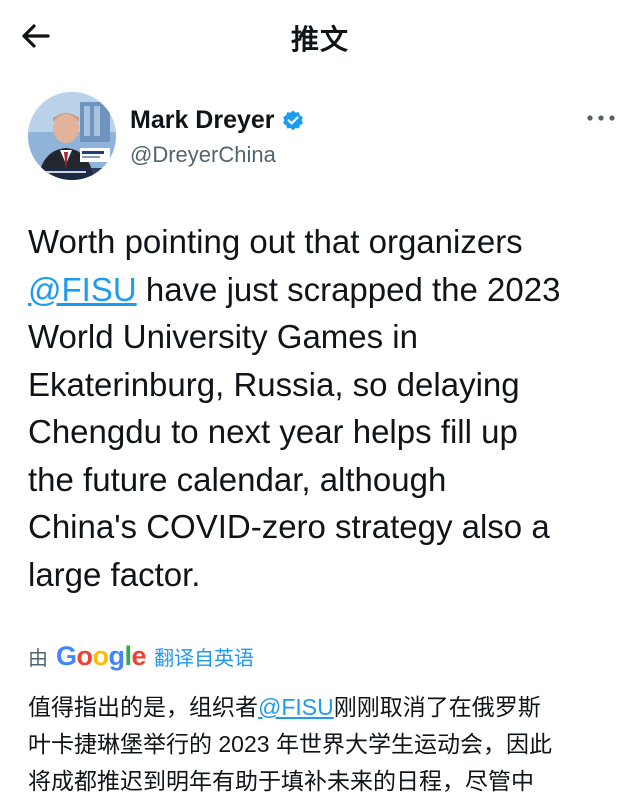 The height and width of the screenshot is (800, 640). I want to click on translated-line: 将成都推迟到明年有助于填补未来的日程，尽管中, so click(281, 781).